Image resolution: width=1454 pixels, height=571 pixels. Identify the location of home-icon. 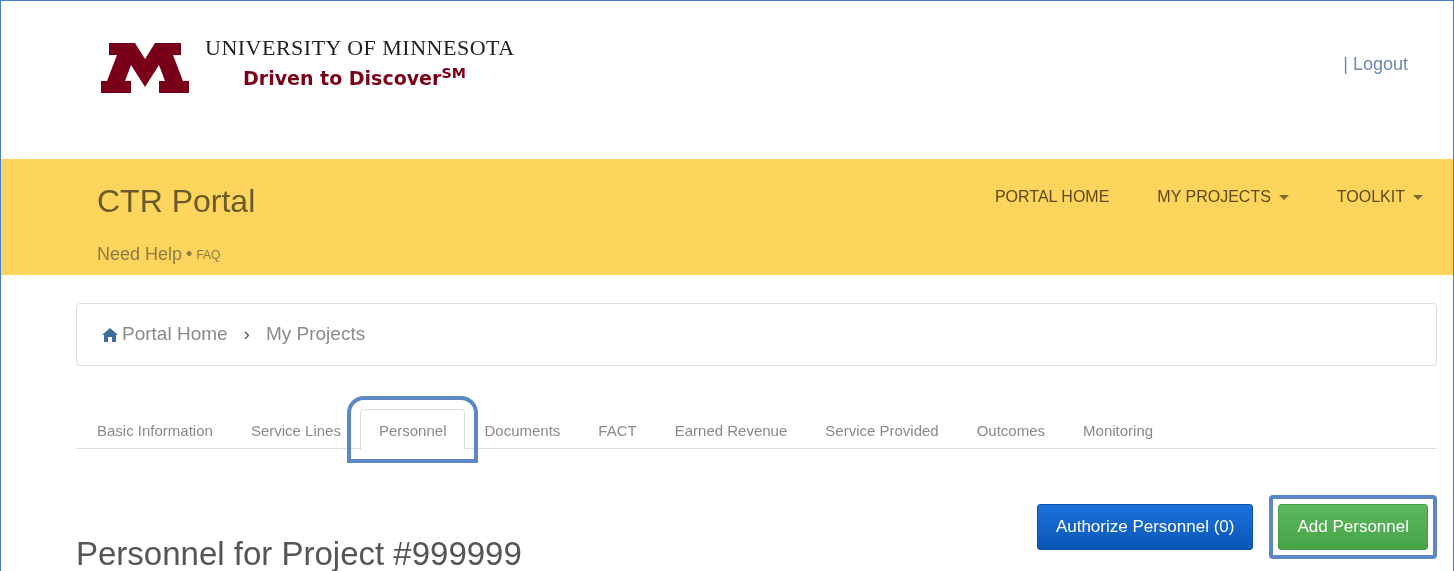
(110, 334).